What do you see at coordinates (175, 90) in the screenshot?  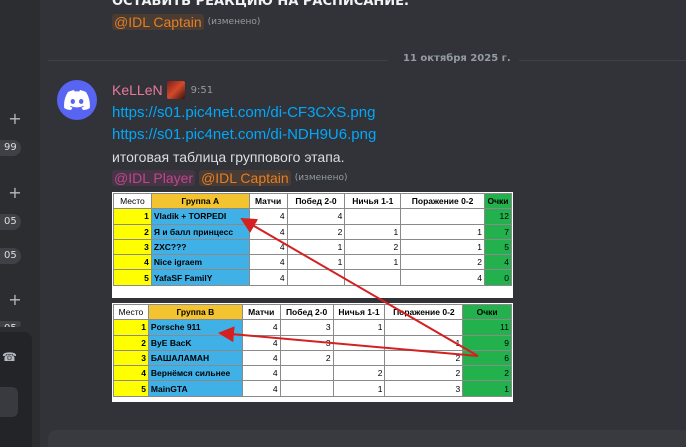 I see `role-icon` at bounding box center [175, 90].